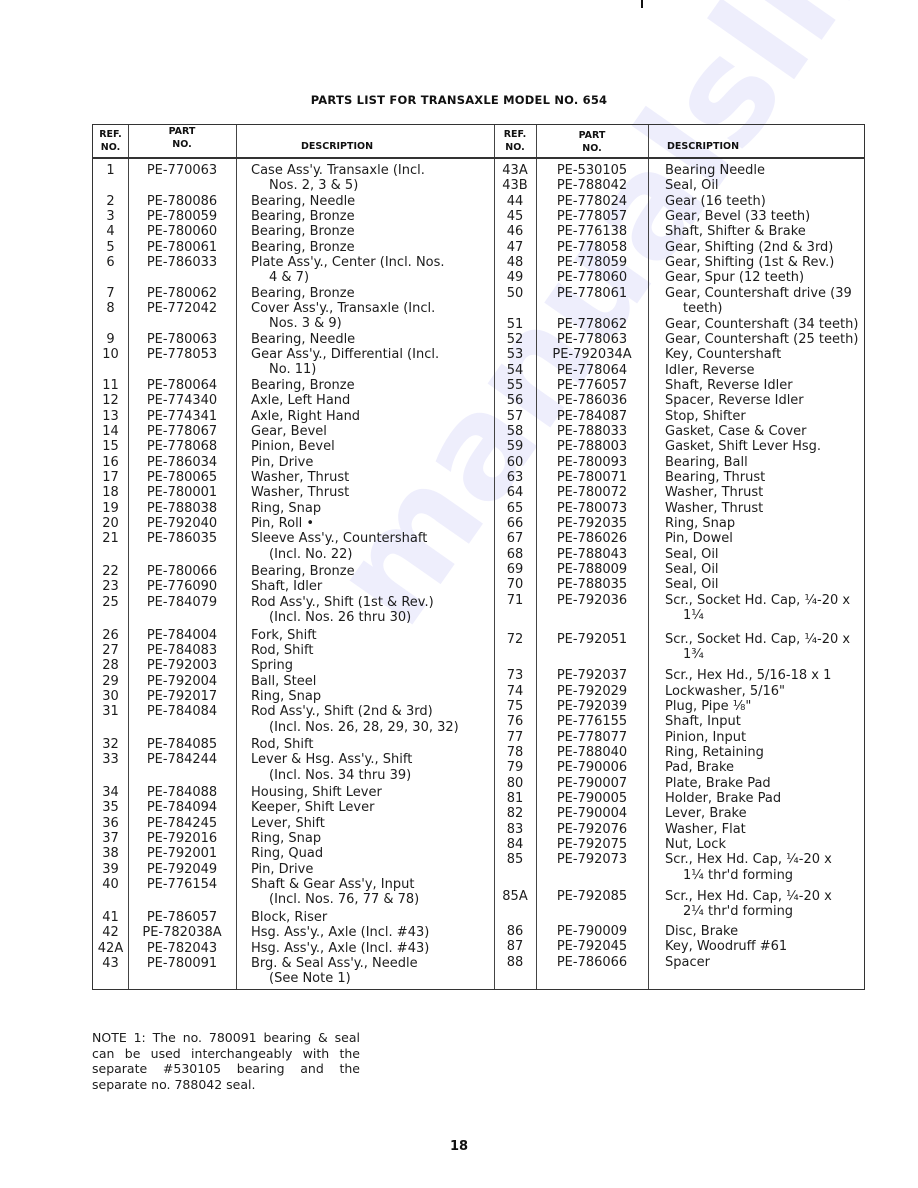 The image size is (918, 1188). What do you see at coordinates (310, 979) in the screenshot?
I see `description-continuation: (See Note 1)` at bounding box center [310, 979].